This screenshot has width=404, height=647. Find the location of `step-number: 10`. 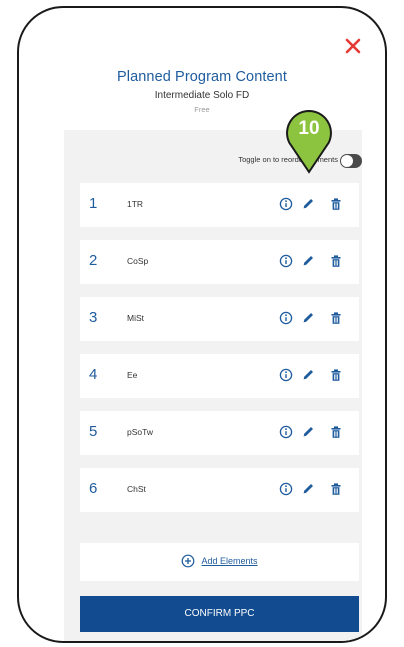

step-number: 10 is located at coordinates (309, 128).